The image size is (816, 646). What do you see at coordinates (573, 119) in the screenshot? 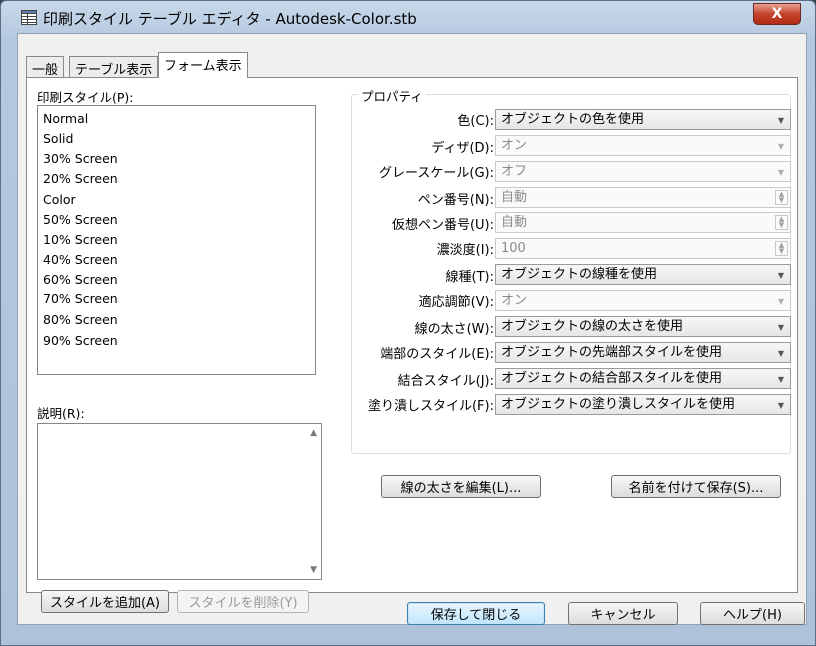
I see `color-value: オブジェクトの色を使用` at bounding box center [573, 119].